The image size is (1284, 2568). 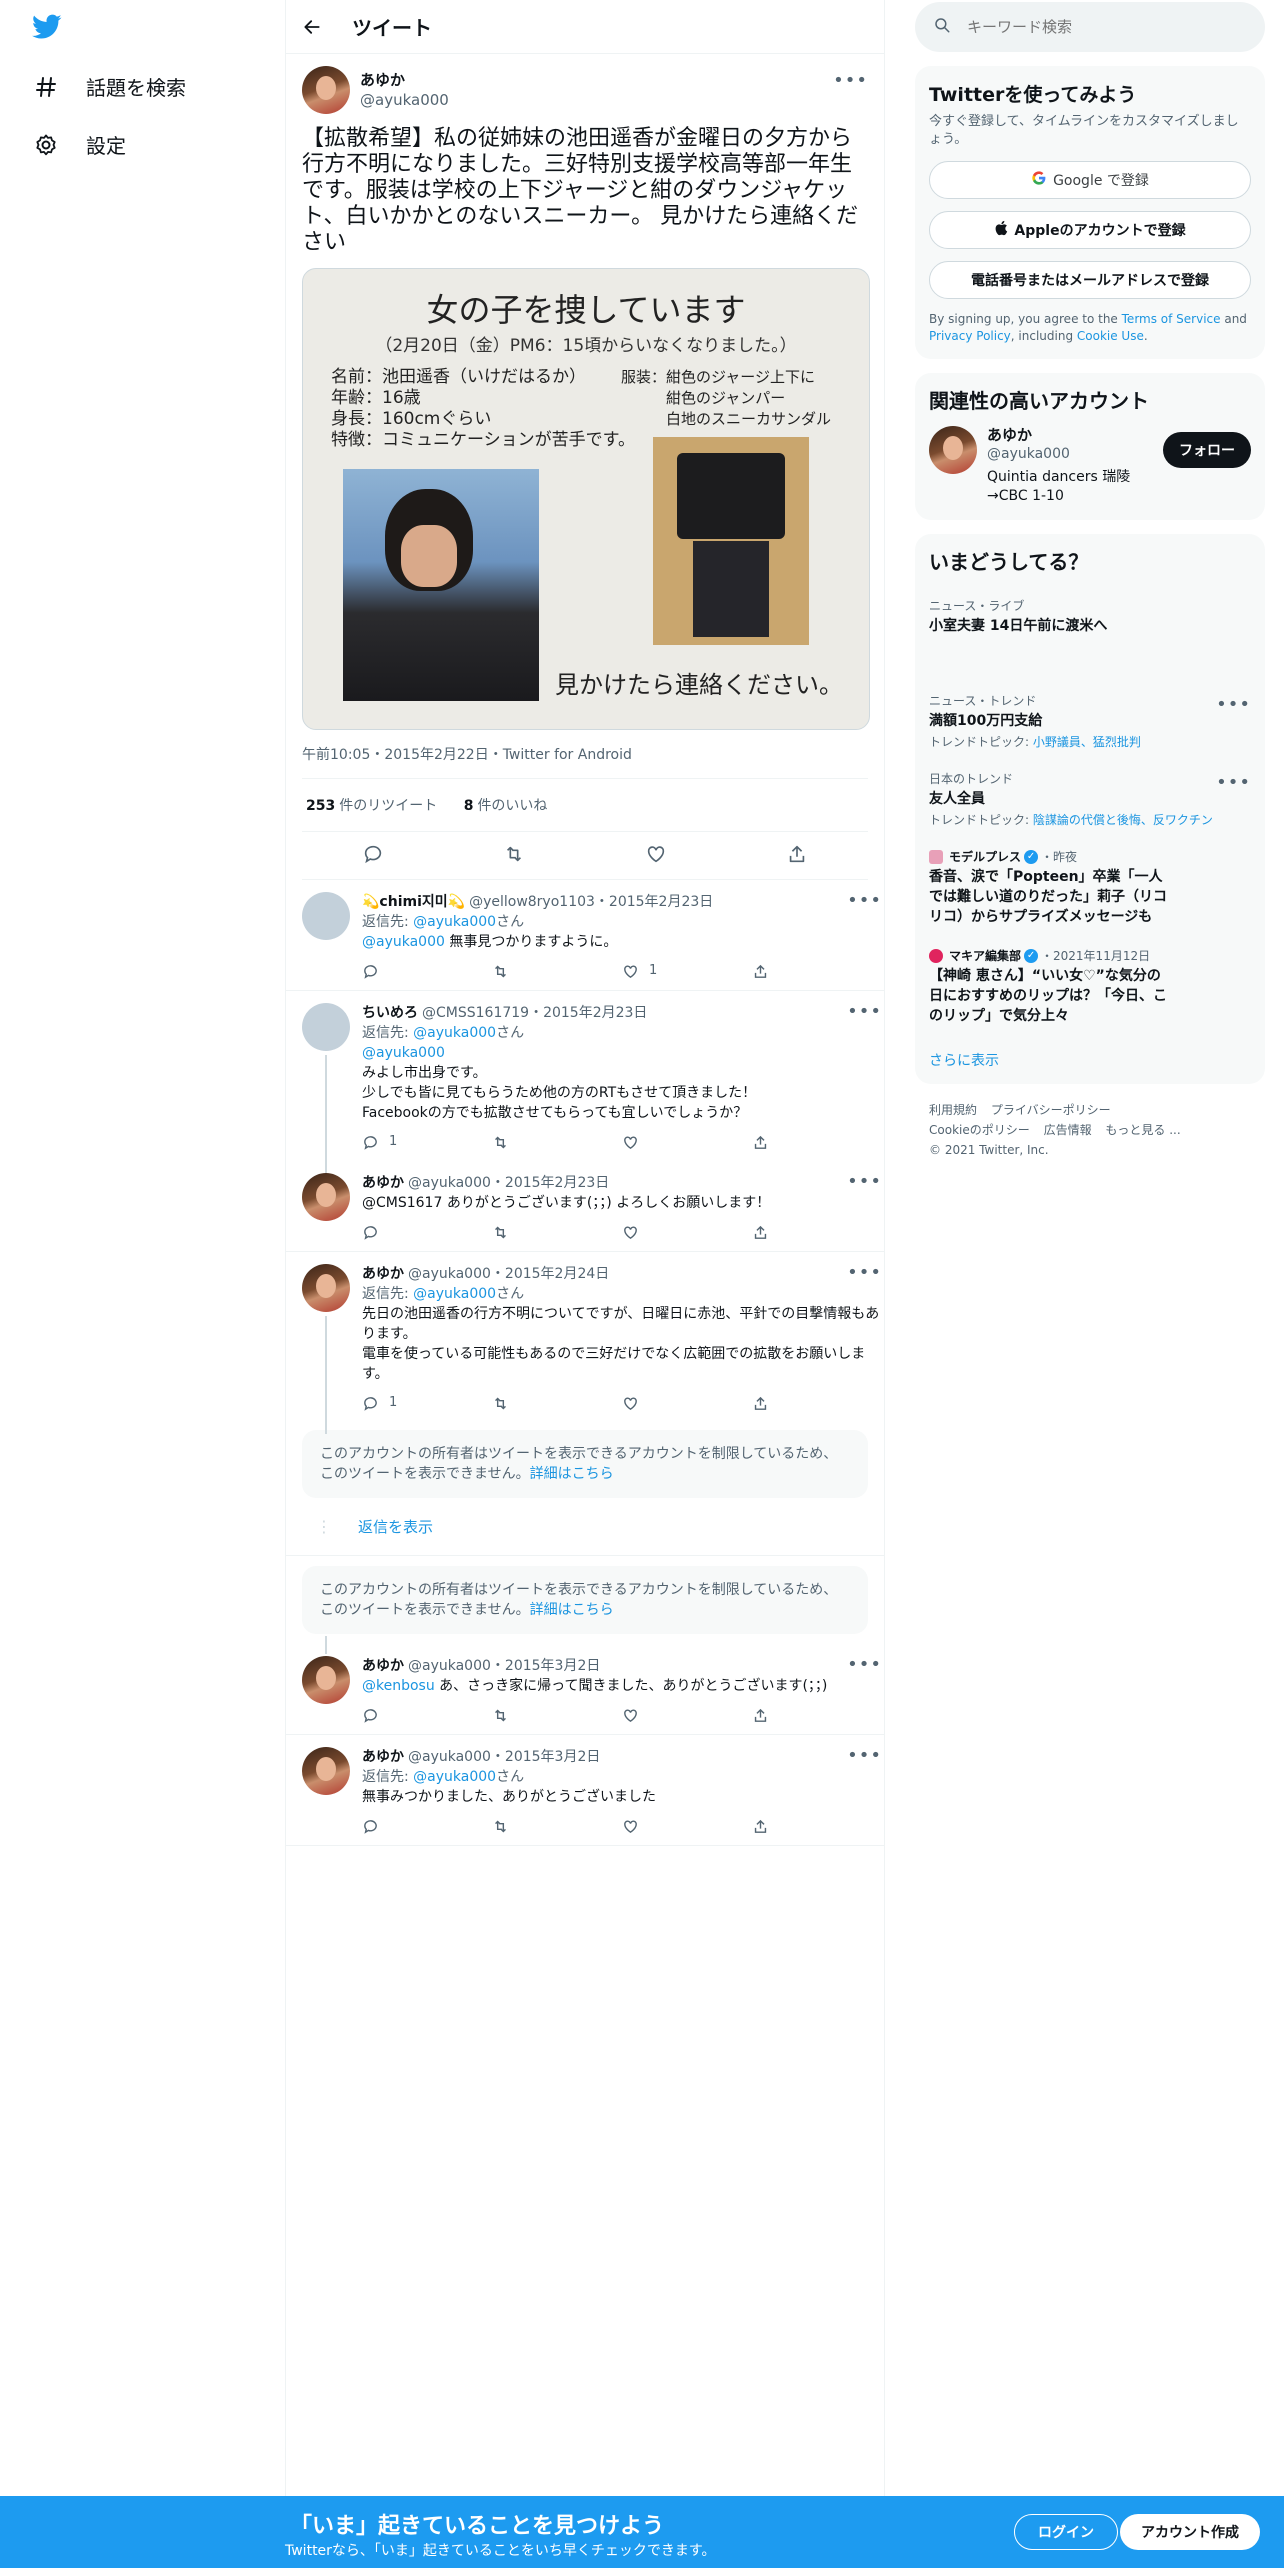 I want to click on like-count: 8 件のいいね, so click(x=506, y=806).